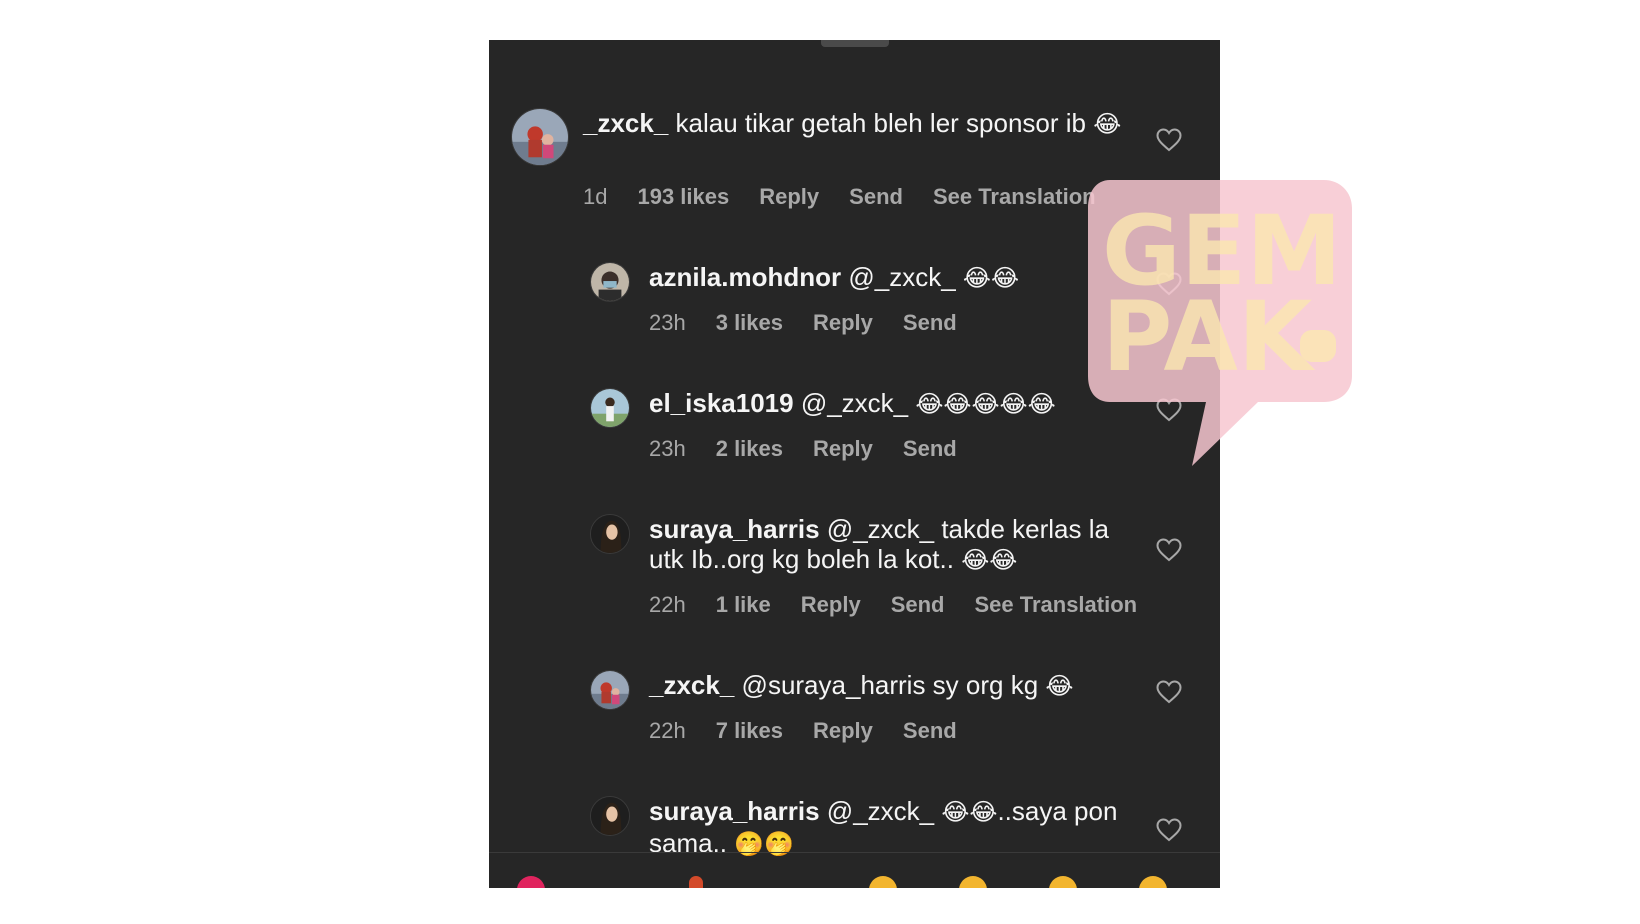  I want to click on comment-time: 1d, so click(595, 196).